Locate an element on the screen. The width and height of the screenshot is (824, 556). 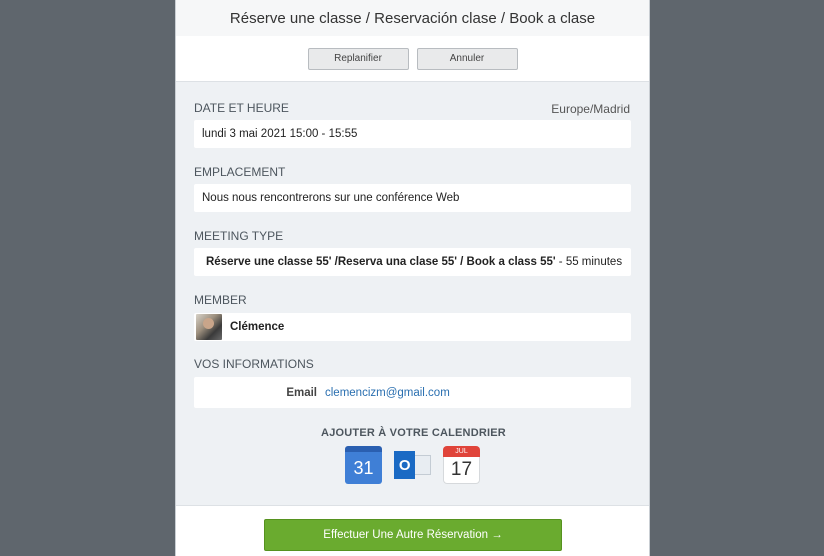
date-time-value: lundi 3 mai 2021 15:00 - 15:55 is located at coordinates (280, 134).